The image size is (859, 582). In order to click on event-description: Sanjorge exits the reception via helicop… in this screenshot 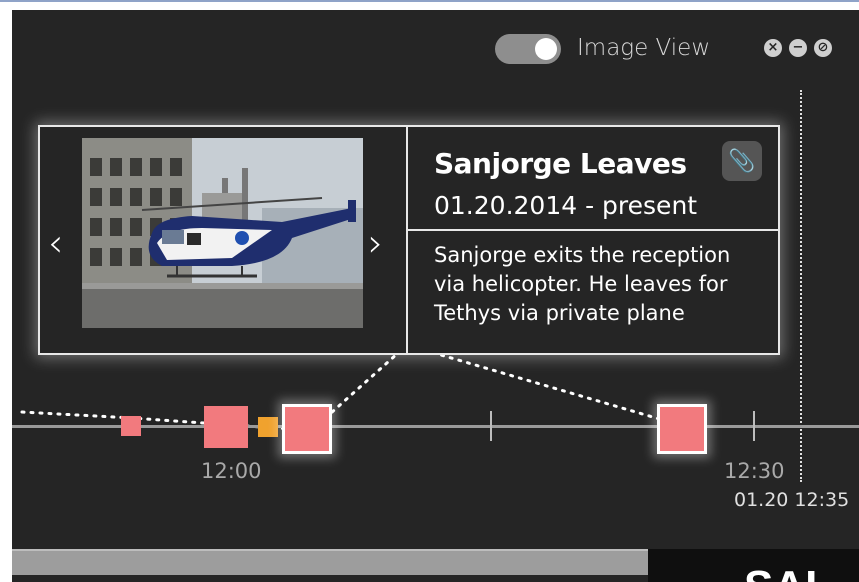, I will do `click(582, 284)`.